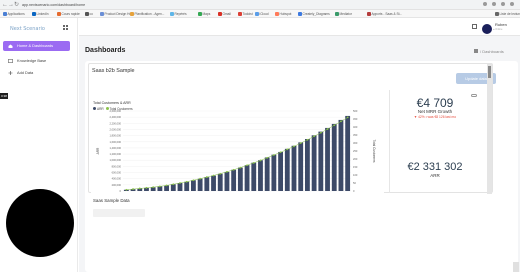 The image size is (520, 272). I want to click on bookmark-item: Maps, so click(204, 14).